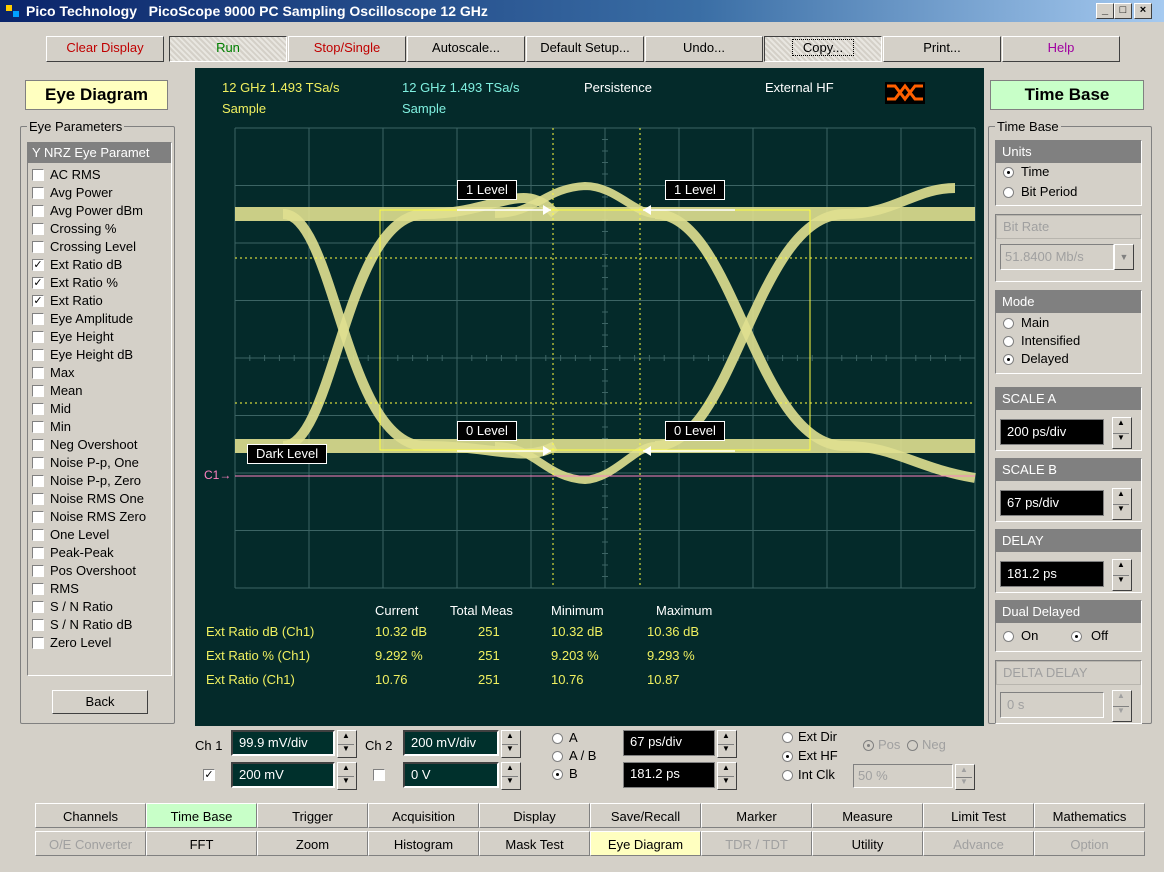 This screenshot has width=1164, height=872. I want to click on tab-eye-diagram: Eye Diagram, so click(645, 843).